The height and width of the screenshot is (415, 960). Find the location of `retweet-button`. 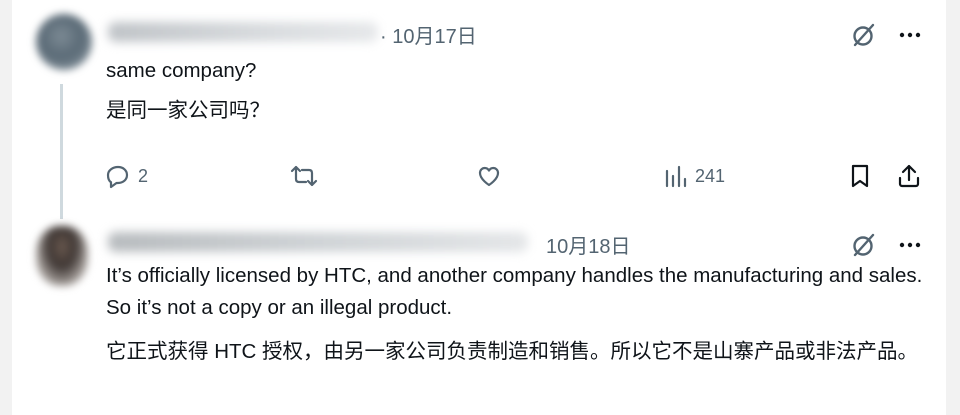

retweet-button is located at coordinates (304, 176).